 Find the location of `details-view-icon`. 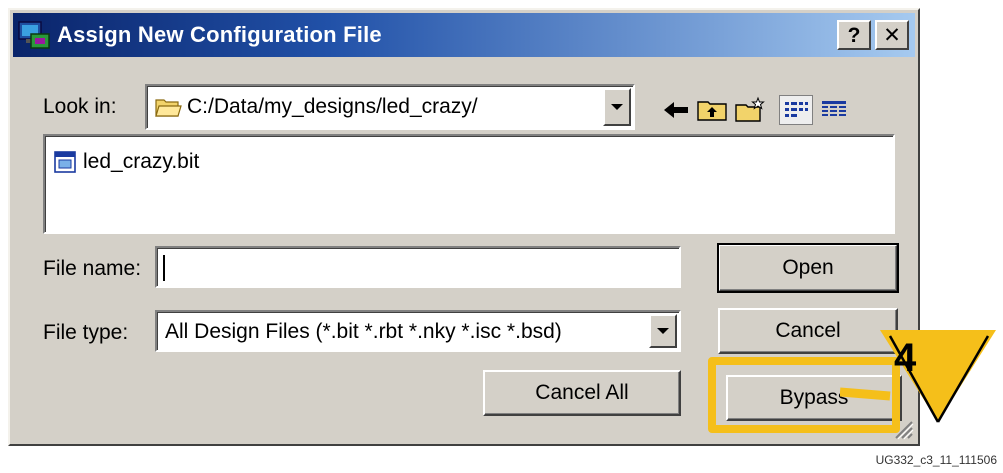

details-view-icon is located at coordinates (834, 110).